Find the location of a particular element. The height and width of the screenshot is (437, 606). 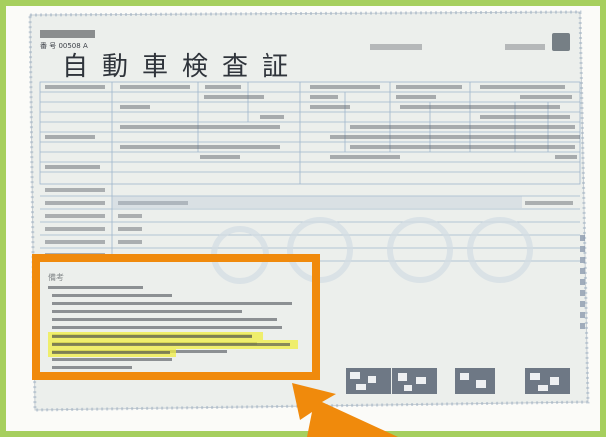

right-margin-vertical-text is located at coordinates (582, 282).